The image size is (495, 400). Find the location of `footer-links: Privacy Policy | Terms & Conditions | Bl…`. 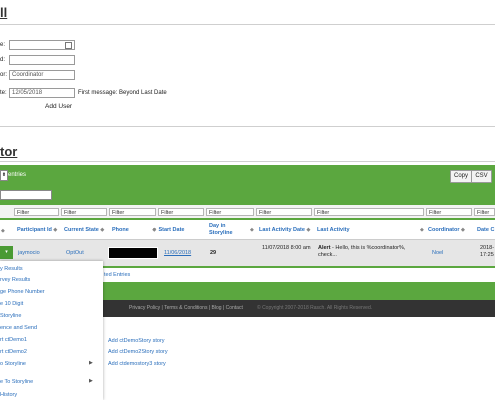

footer-links: Privacy Policy | Terms & Conditions | Bl… is located at coordinates (186, 308).